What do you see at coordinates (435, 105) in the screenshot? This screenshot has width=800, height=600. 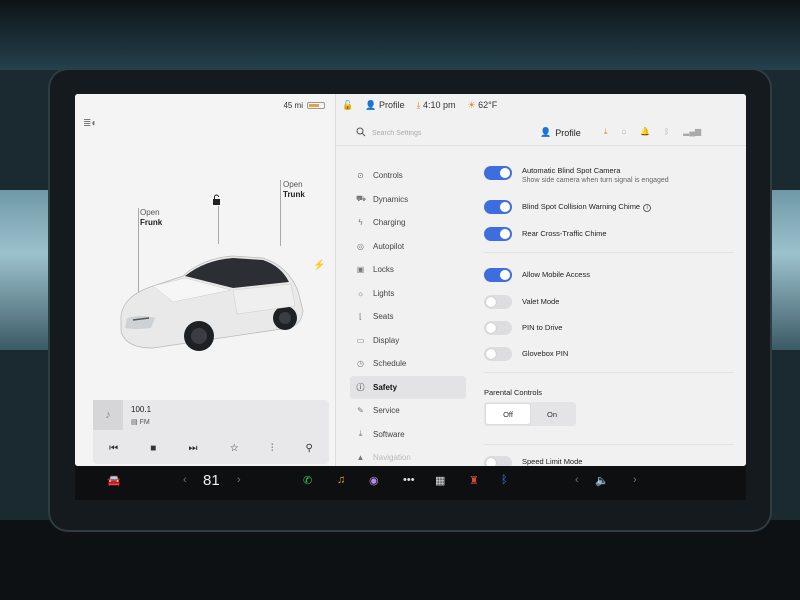 I see `status-time: ⤓ 4:10 pm` at bounding box center [435, 105].